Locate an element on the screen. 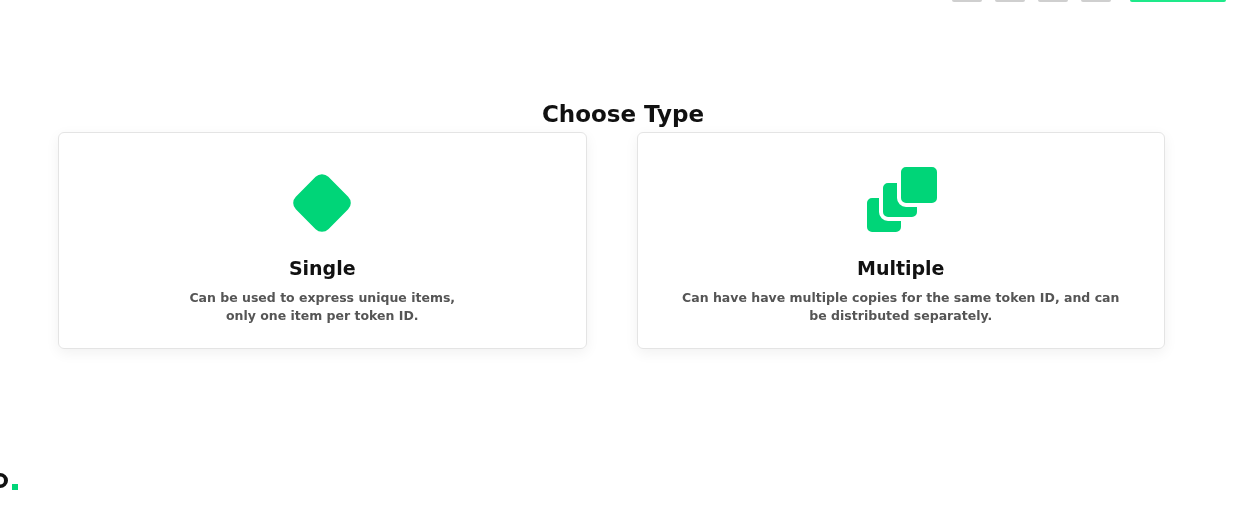 This screenshot has width=1246, height=531. option-title: Multiple is located at coordinates (900, 268).